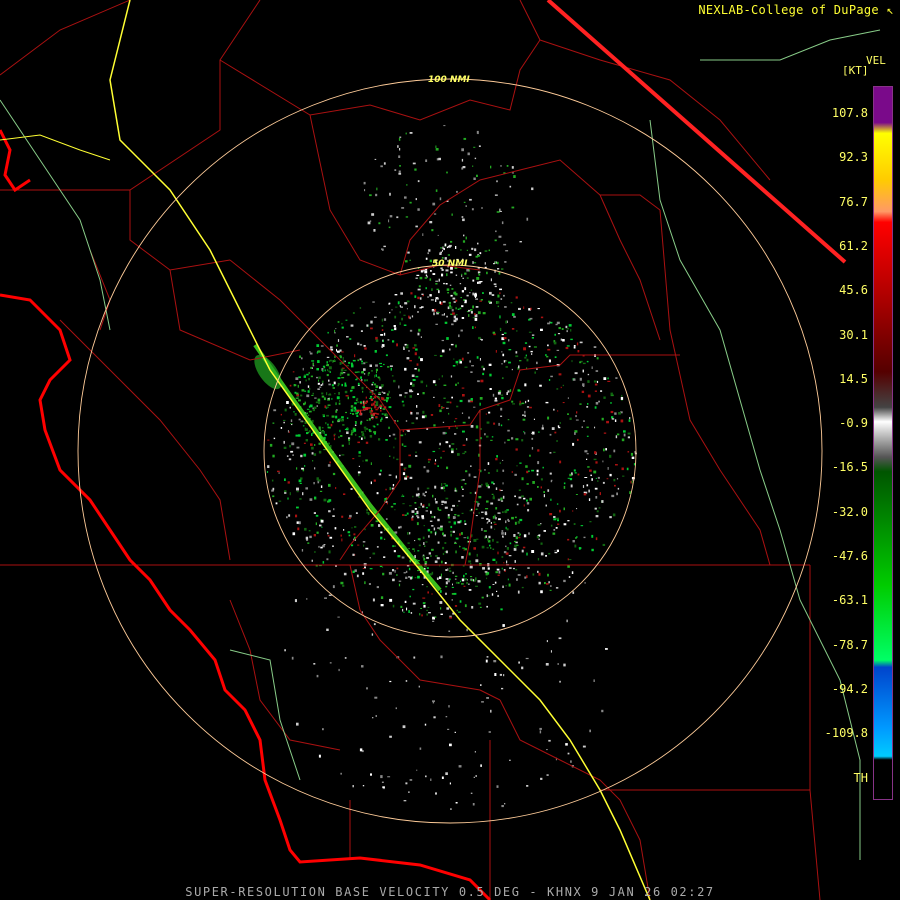 Image resolution: width=900 pixels, height=900 pixels. Describe the element at coordinates (846, 733) in the screenshot. I see `legend-tick-label: -109.8` at that location.